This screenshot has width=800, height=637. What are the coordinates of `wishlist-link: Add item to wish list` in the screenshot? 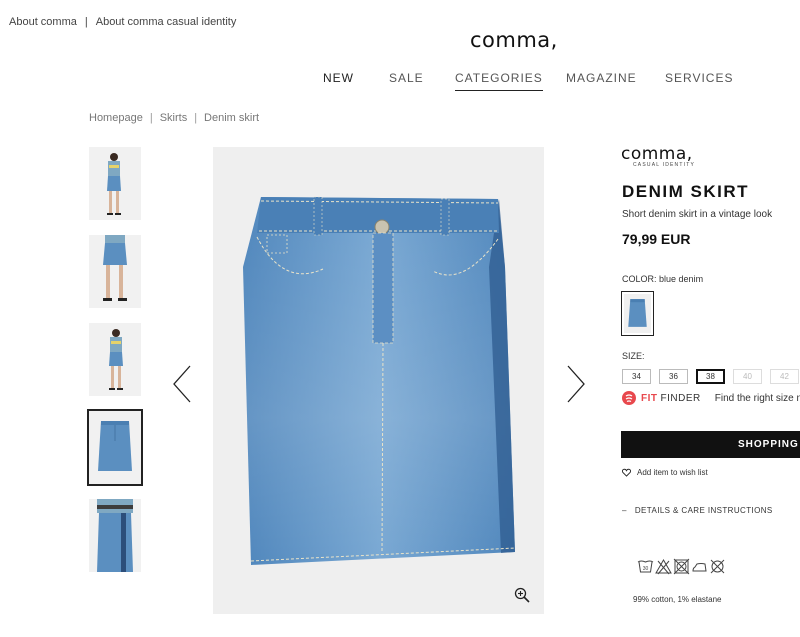 It's located at (665, 472).